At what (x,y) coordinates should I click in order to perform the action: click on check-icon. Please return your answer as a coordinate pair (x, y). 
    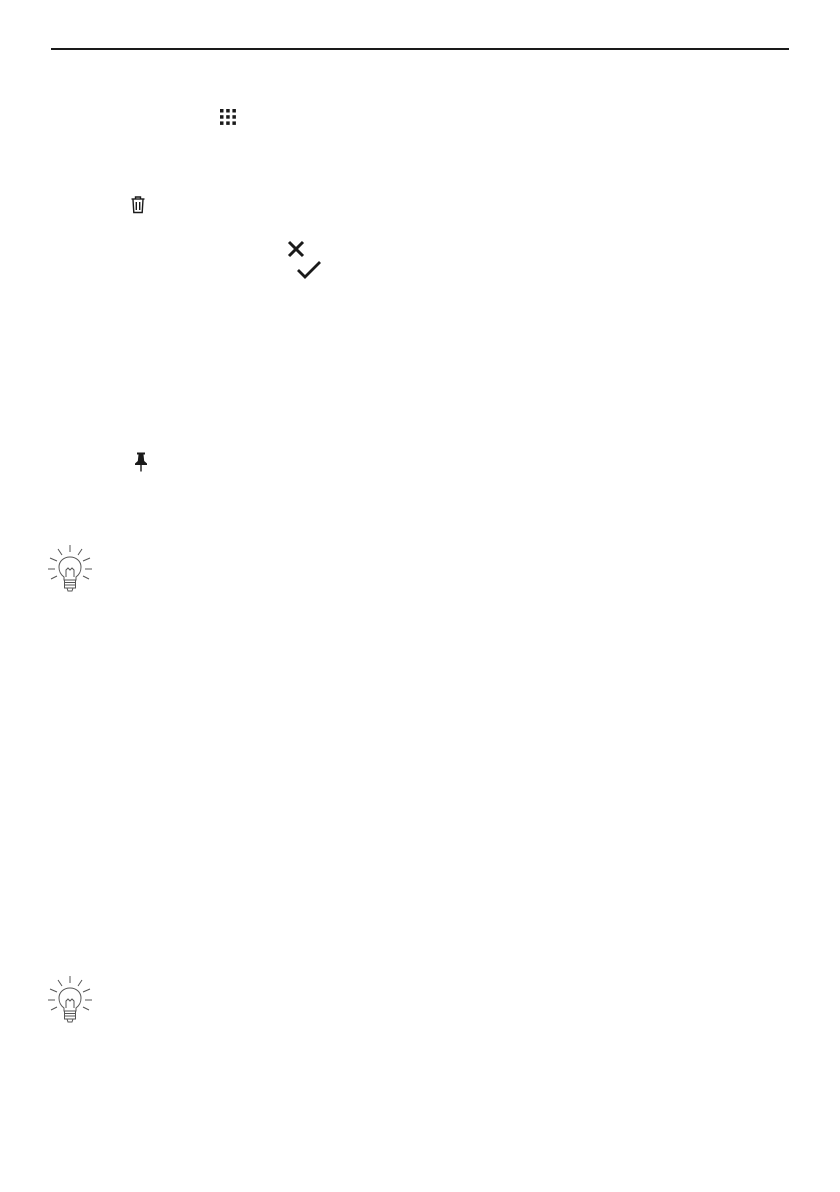
    Looking at the image, I should click on (309, 270).